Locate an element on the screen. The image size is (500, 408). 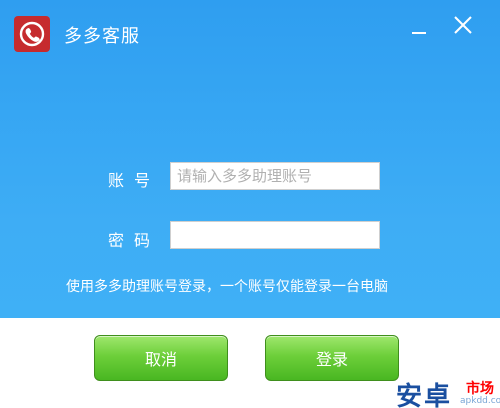
account-input is located at coordinates (275, 176).